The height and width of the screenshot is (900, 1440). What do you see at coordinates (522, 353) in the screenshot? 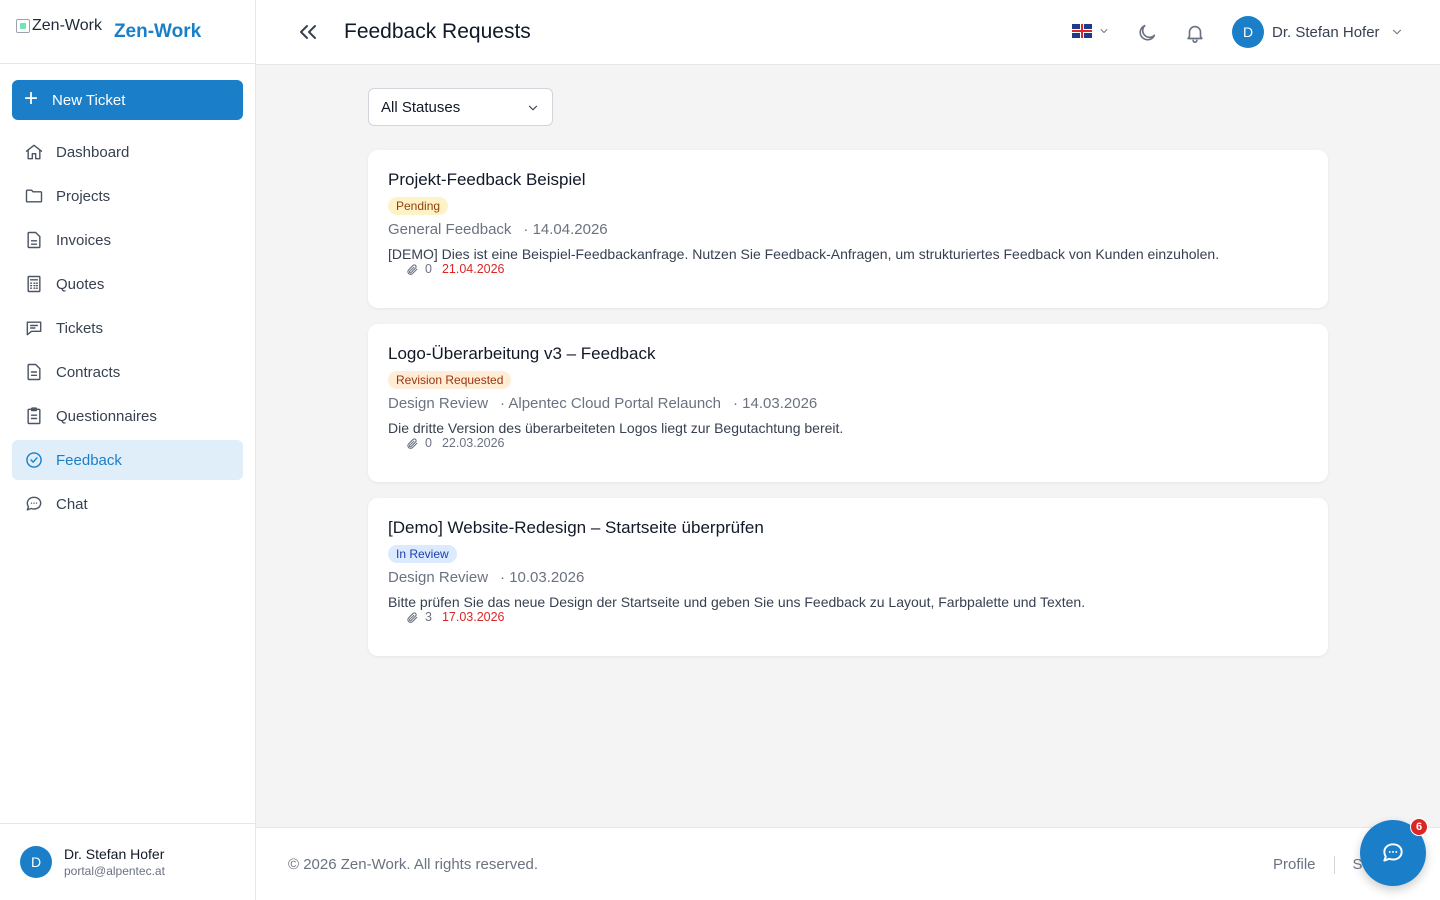
I see `card-title: Logo-Überarbeitung v3 – Feedback` at bounding box center [522, 353].